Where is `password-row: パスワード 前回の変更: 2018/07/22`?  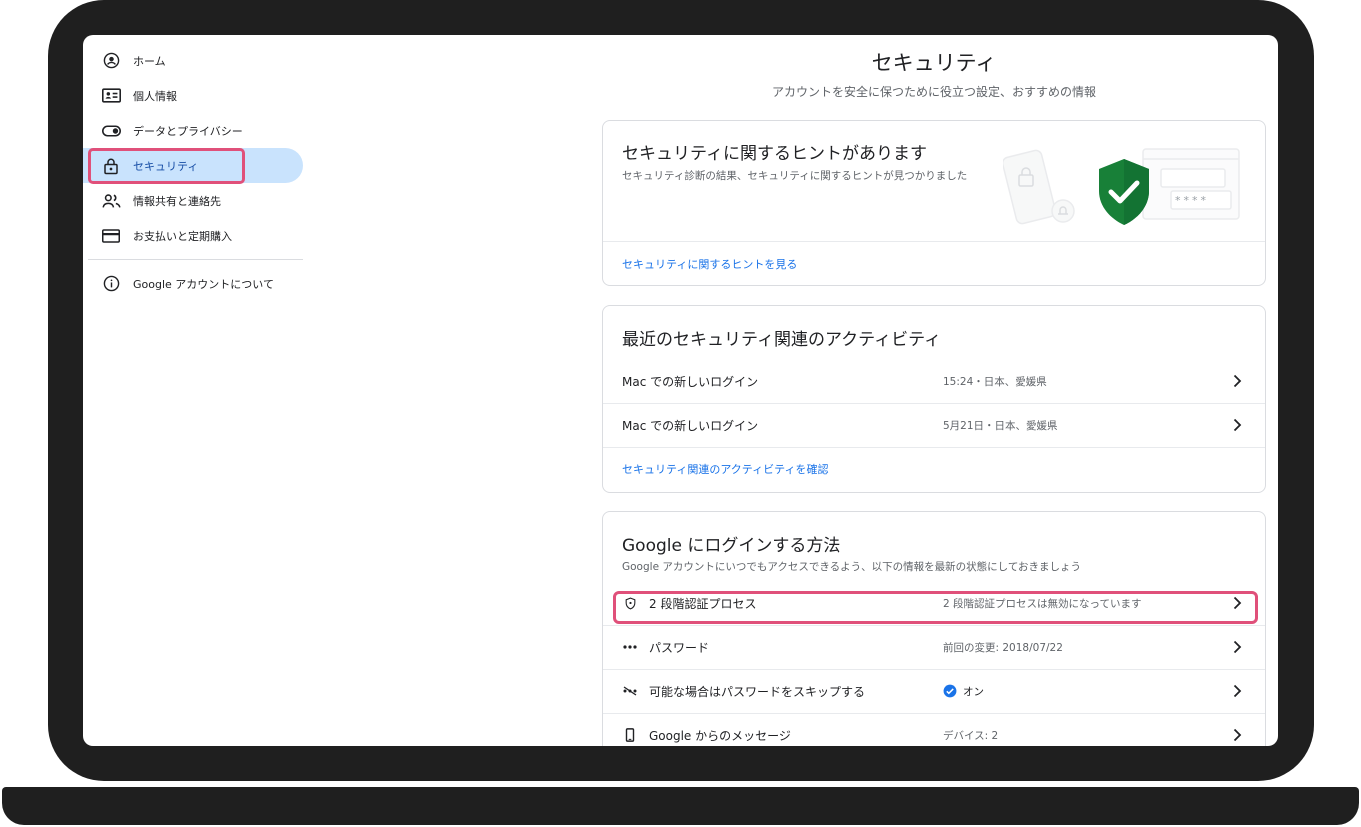
password-row: パスワード 前回の変更: 2018/07/22 is located at coordinates (934, 647).